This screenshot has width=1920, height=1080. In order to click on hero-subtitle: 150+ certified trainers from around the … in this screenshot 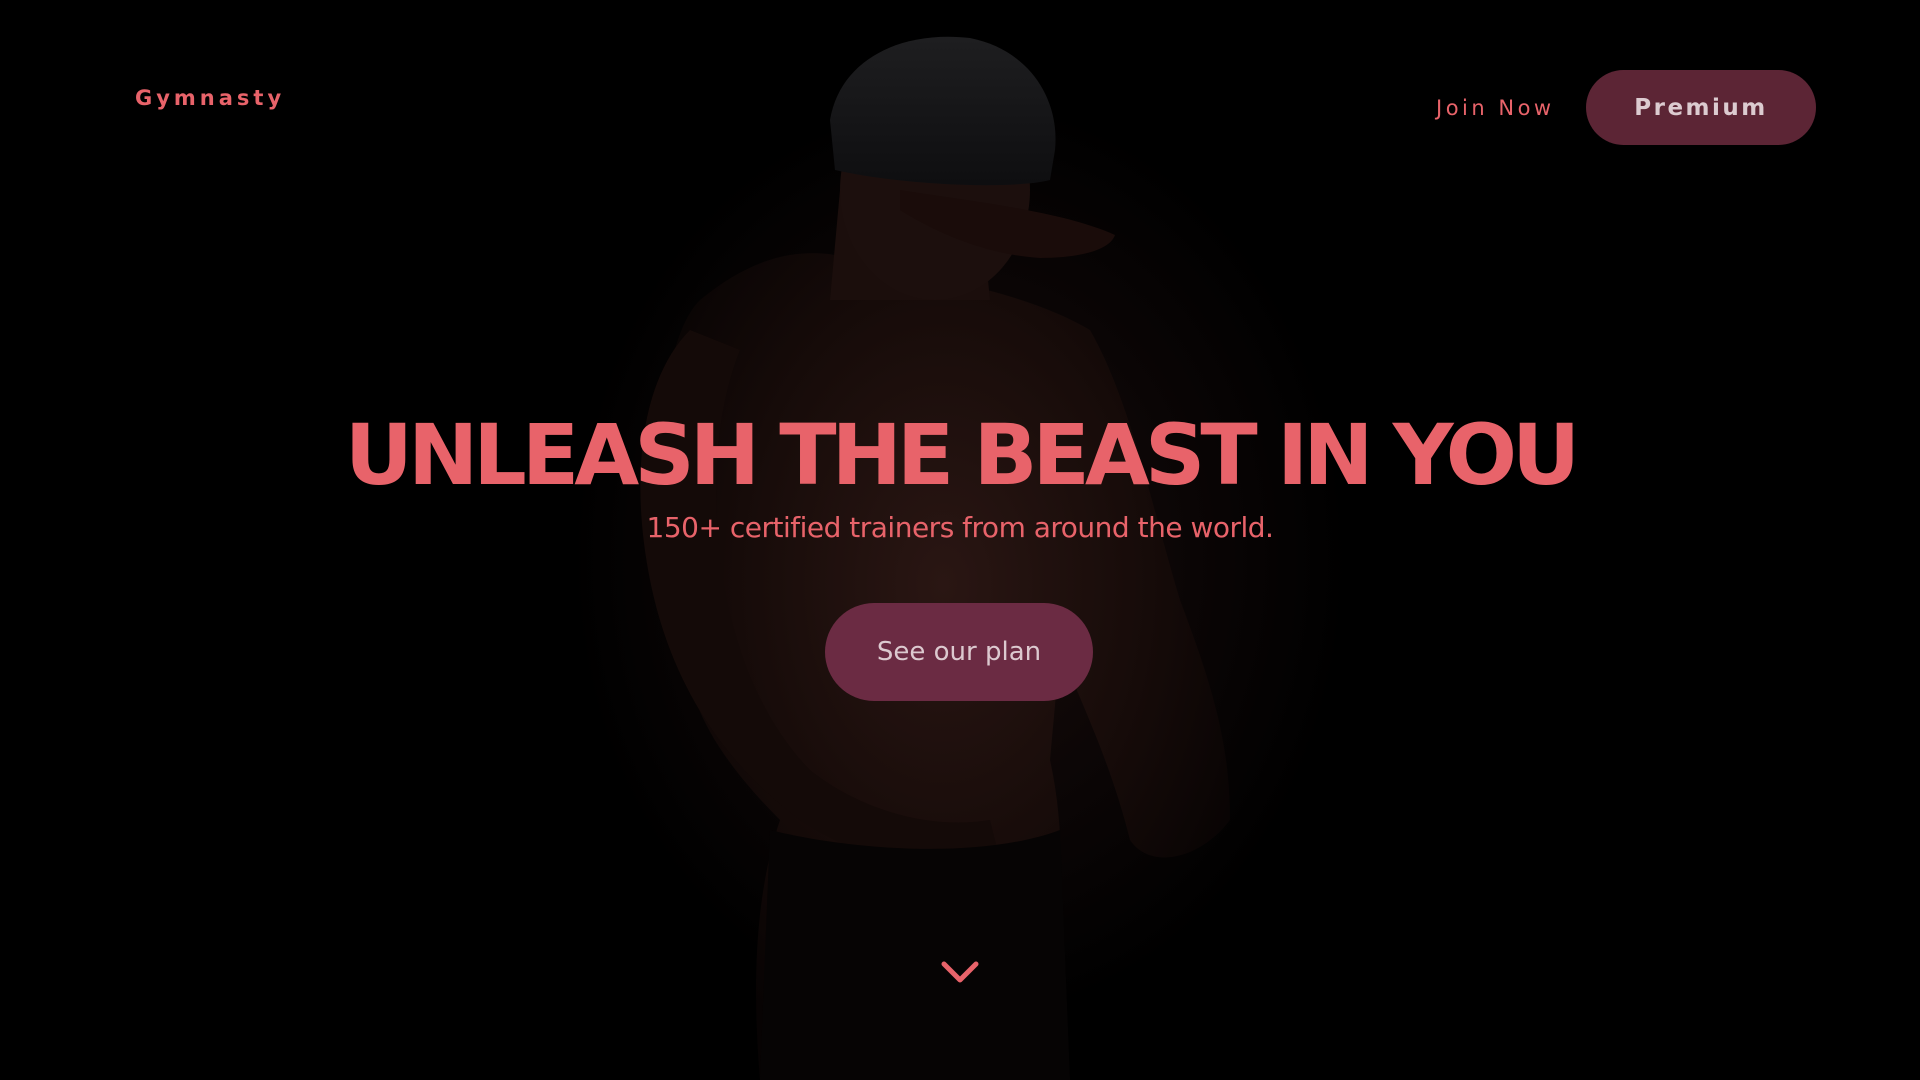, I will do `click(960, 527)`.